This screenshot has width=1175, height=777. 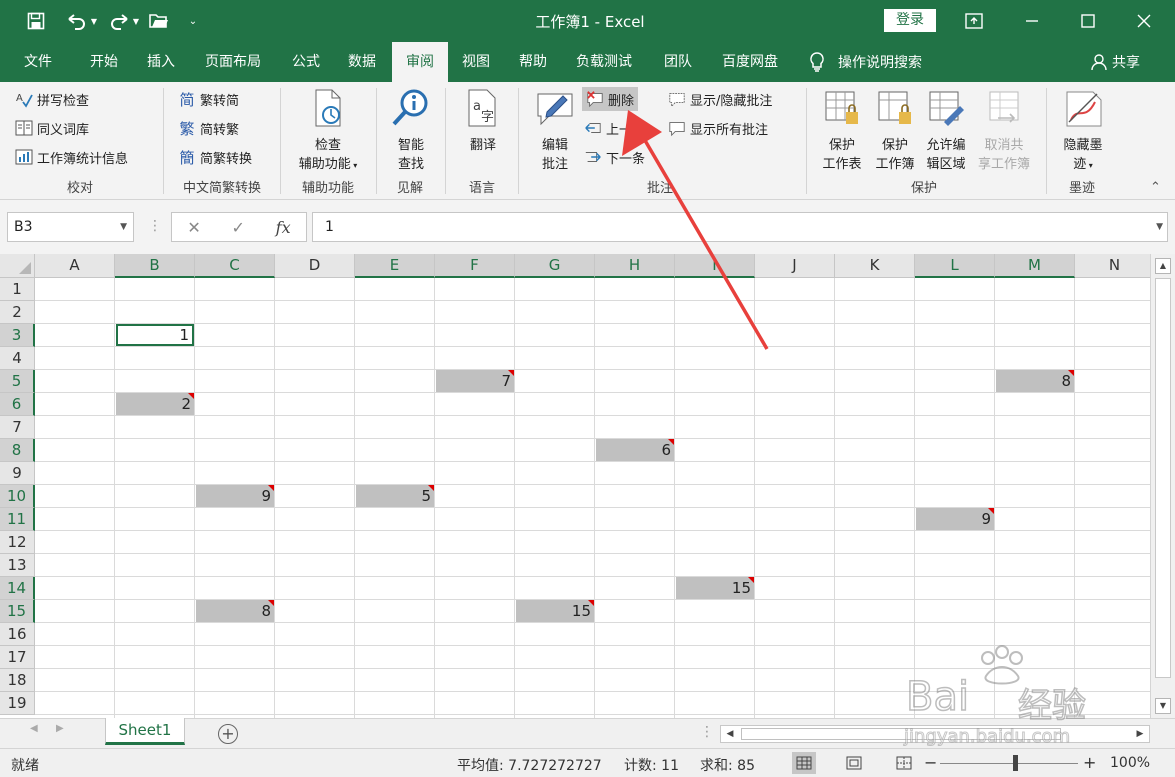 I want to click on next-comment-button: 下一条, so click(x=614, y=157).